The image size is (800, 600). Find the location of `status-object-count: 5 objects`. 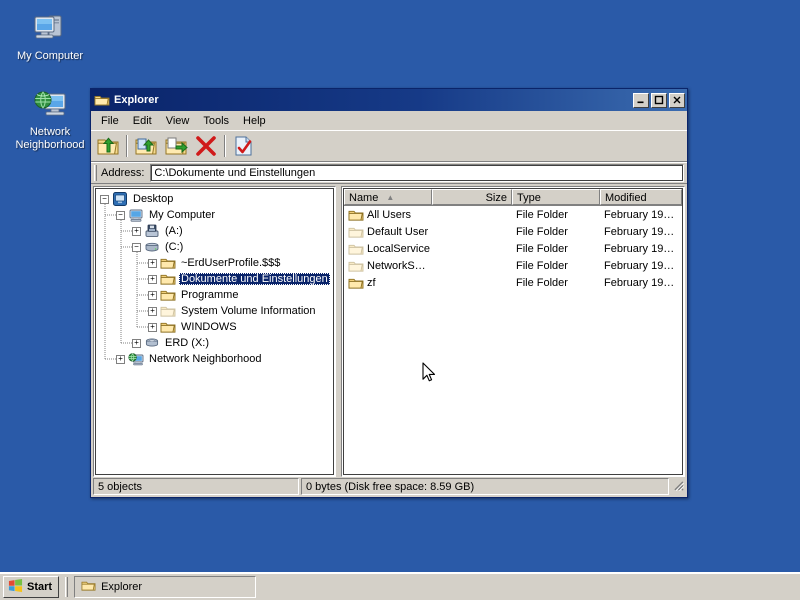

status-object-count: 5 objects is located at coordinates (196, 486).